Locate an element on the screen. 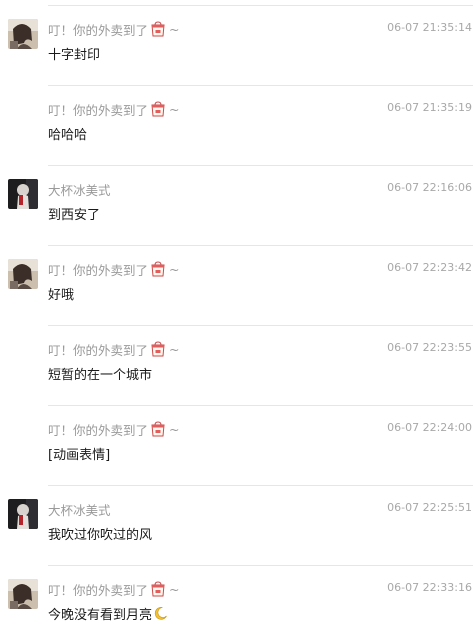  message-content: 今晚没有看到月亮 is located at coordinates (108, 613).